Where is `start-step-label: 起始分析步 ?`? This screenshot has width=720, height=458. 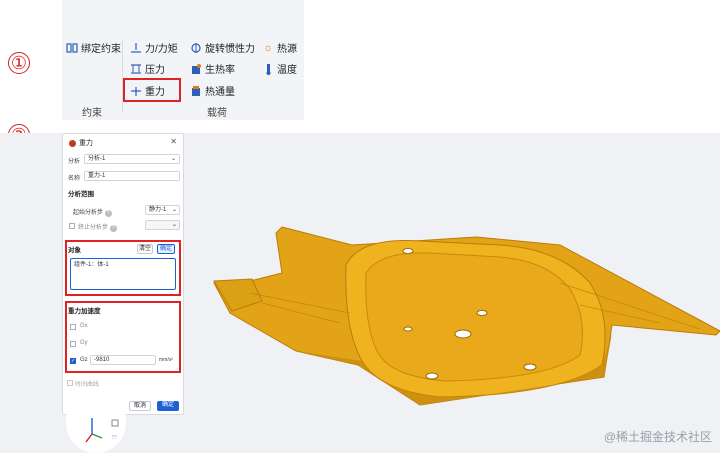
start-step-label: 起始分析步 ? is located at coordinates (92, 212).